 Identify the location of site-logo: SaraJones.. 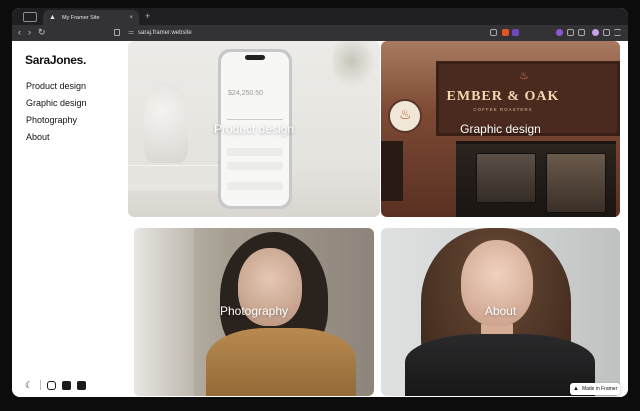
(55, 60).